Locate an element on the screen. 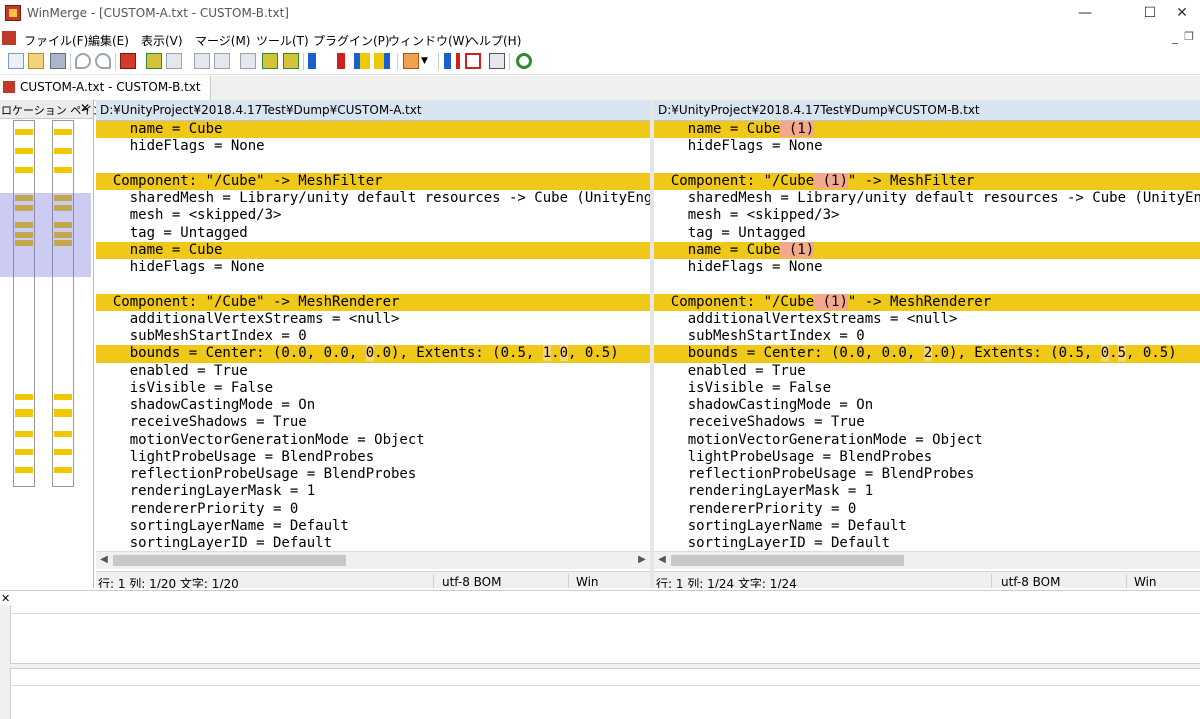 This screenshot has height=719, width=1200. menu-edit: 編集(E) is located at coordinates (108, 40).